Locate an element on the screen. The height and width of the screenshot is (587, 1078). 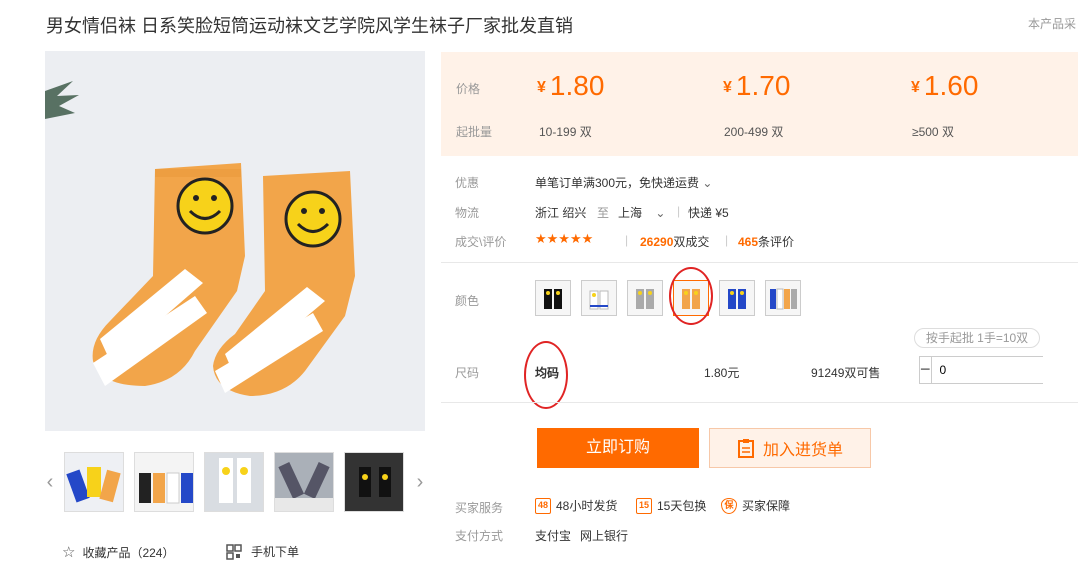
color-swatch-mixed is located at coordinates (783, 298).